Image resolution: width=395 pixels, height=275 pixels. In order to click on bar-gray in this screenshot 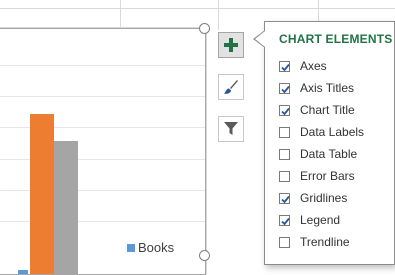, I will do `click(66, 207)`.